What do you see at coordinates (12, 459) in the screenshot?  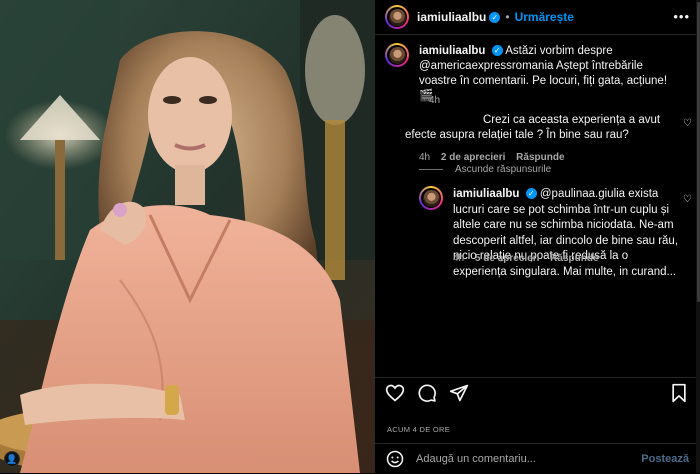 I see `tagged-user-icon: 👤` at bounding box center [12, 459].